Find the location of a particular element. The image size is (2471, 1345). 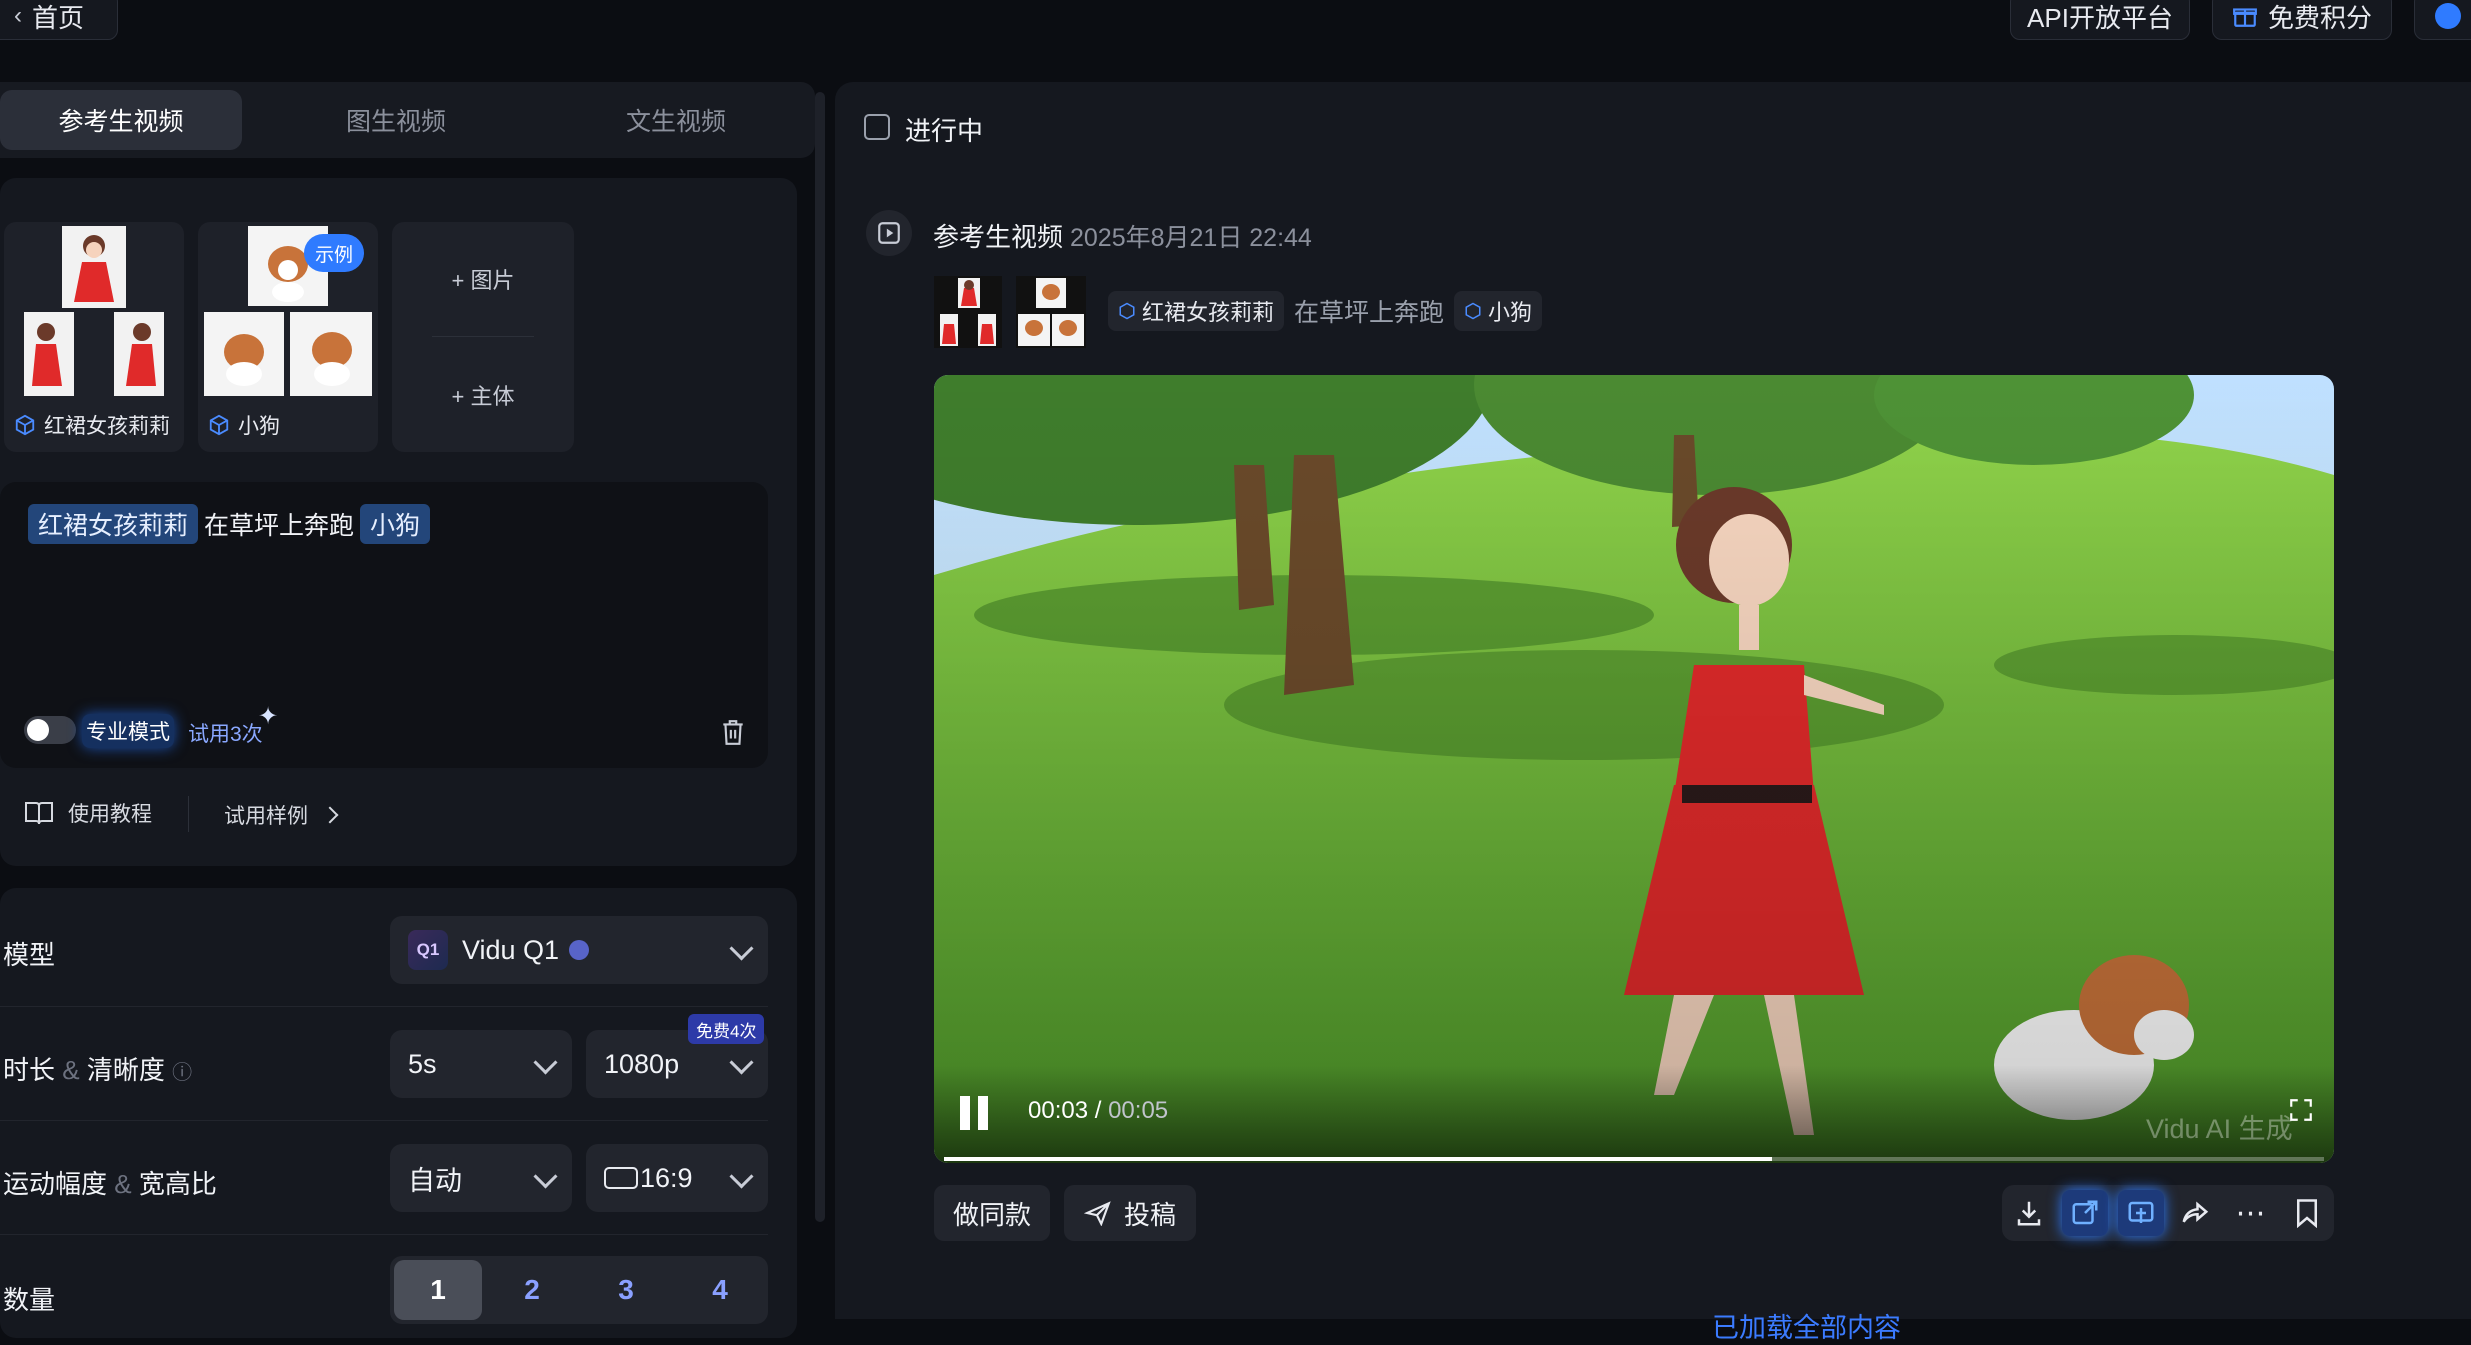

add-reference-tile: + 图片 + 主体 is located at coordinates (483, 337).